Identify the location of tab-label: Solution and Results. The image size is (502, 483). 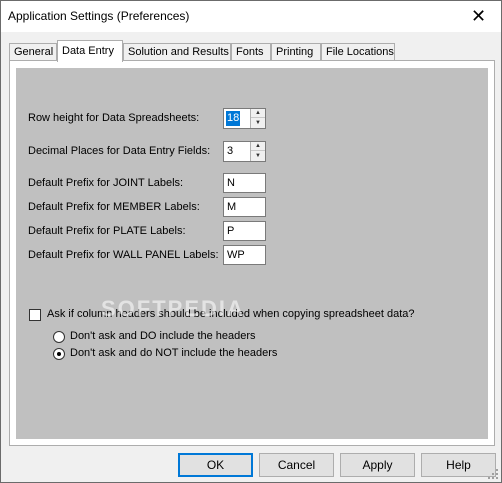
(178, 52).